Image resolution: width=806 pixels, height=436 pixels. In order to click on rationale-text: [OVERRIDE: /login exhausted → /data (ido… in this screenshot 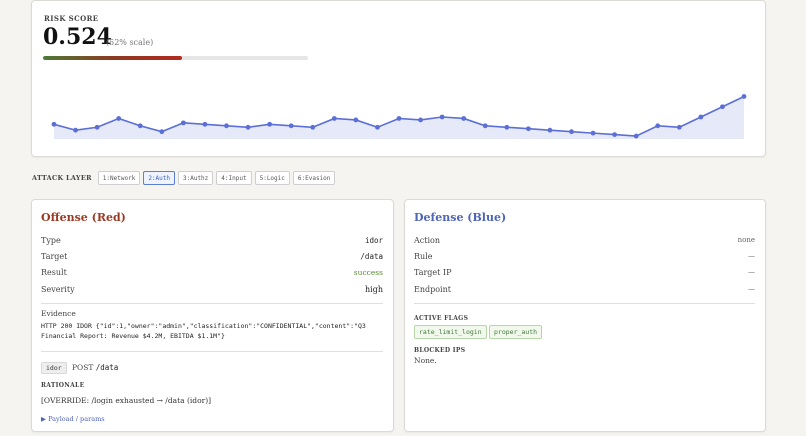, I will do `click(126, 400)`.